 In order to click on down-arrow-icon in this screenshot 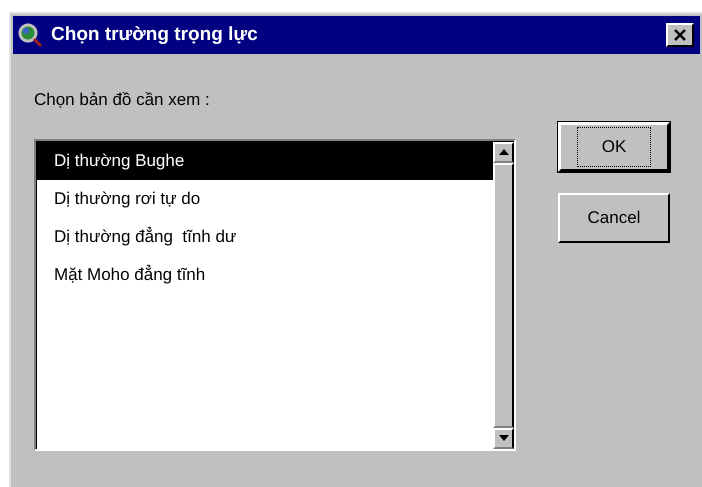, I will do `click(503, 438)`.